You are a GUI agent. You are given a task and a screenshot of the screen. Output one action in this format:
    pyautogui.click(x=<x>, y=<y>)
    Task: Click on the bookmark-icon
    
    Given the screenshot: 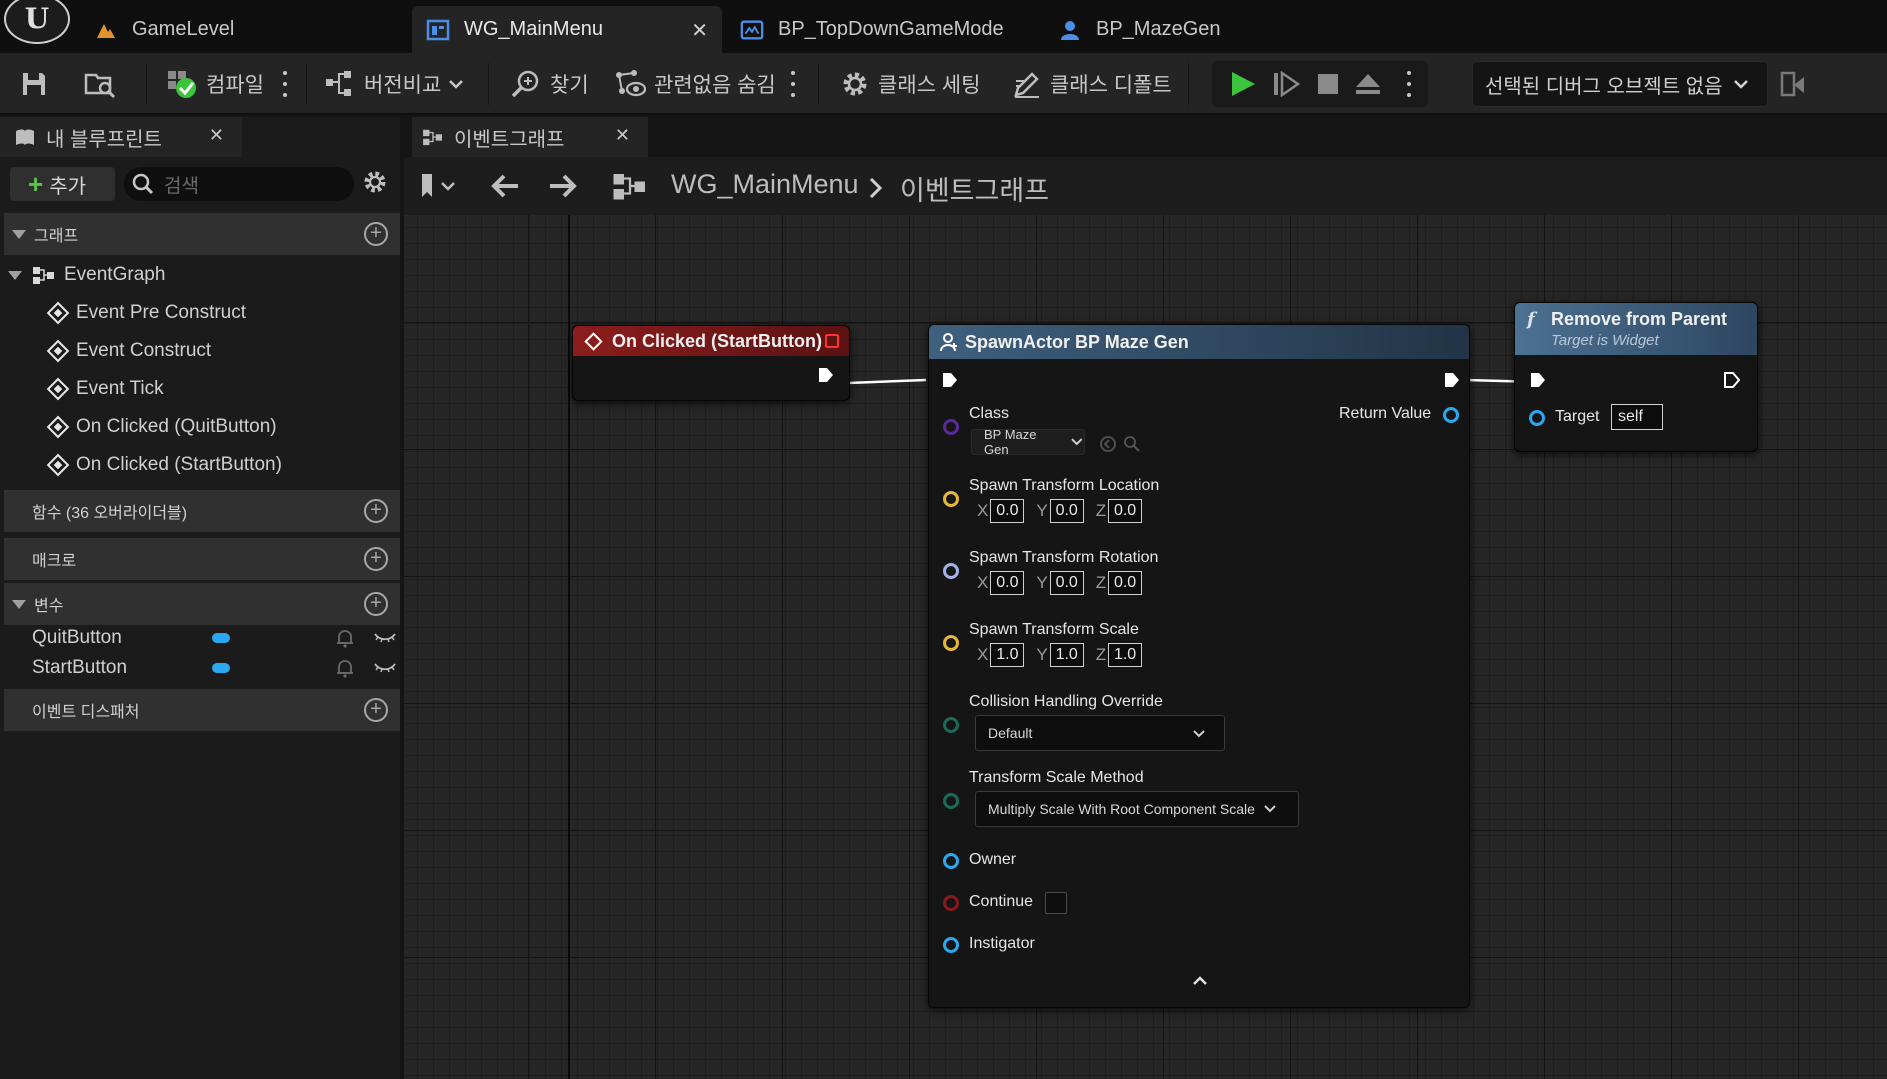 What is the action you would take?
    pyautogui.click(x=438, y=186)
    